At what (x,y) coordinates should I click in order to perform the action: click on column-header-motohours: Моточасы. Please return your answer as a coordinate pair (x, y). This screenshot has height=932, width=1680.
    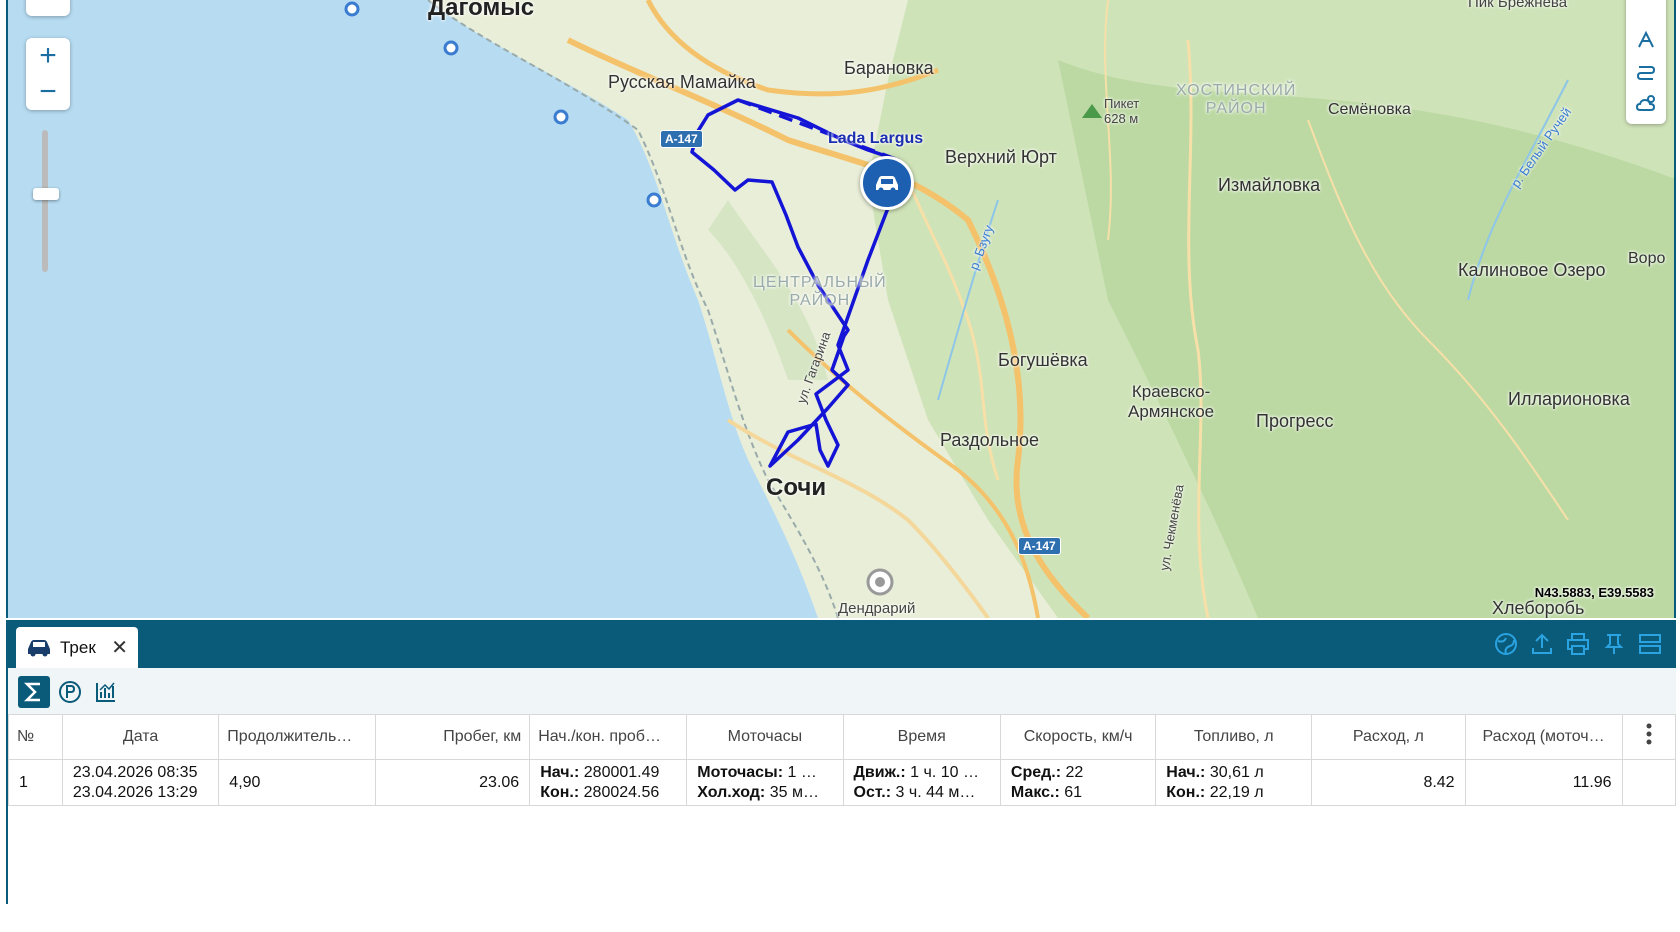
    Looking at the image, I should click on (765, 737).